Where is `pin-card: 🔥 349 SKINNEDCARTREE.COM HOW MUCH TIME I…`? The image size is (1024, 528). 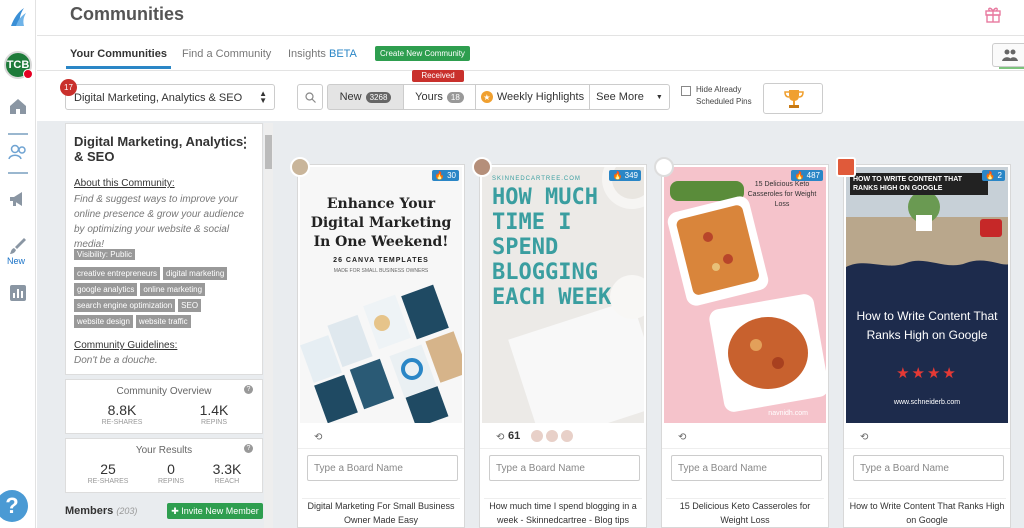 pin-card: 🔥 349 SKINNEDCARTREE.COM HOW MUCH TIME I… is located at coordinates (559, 342).